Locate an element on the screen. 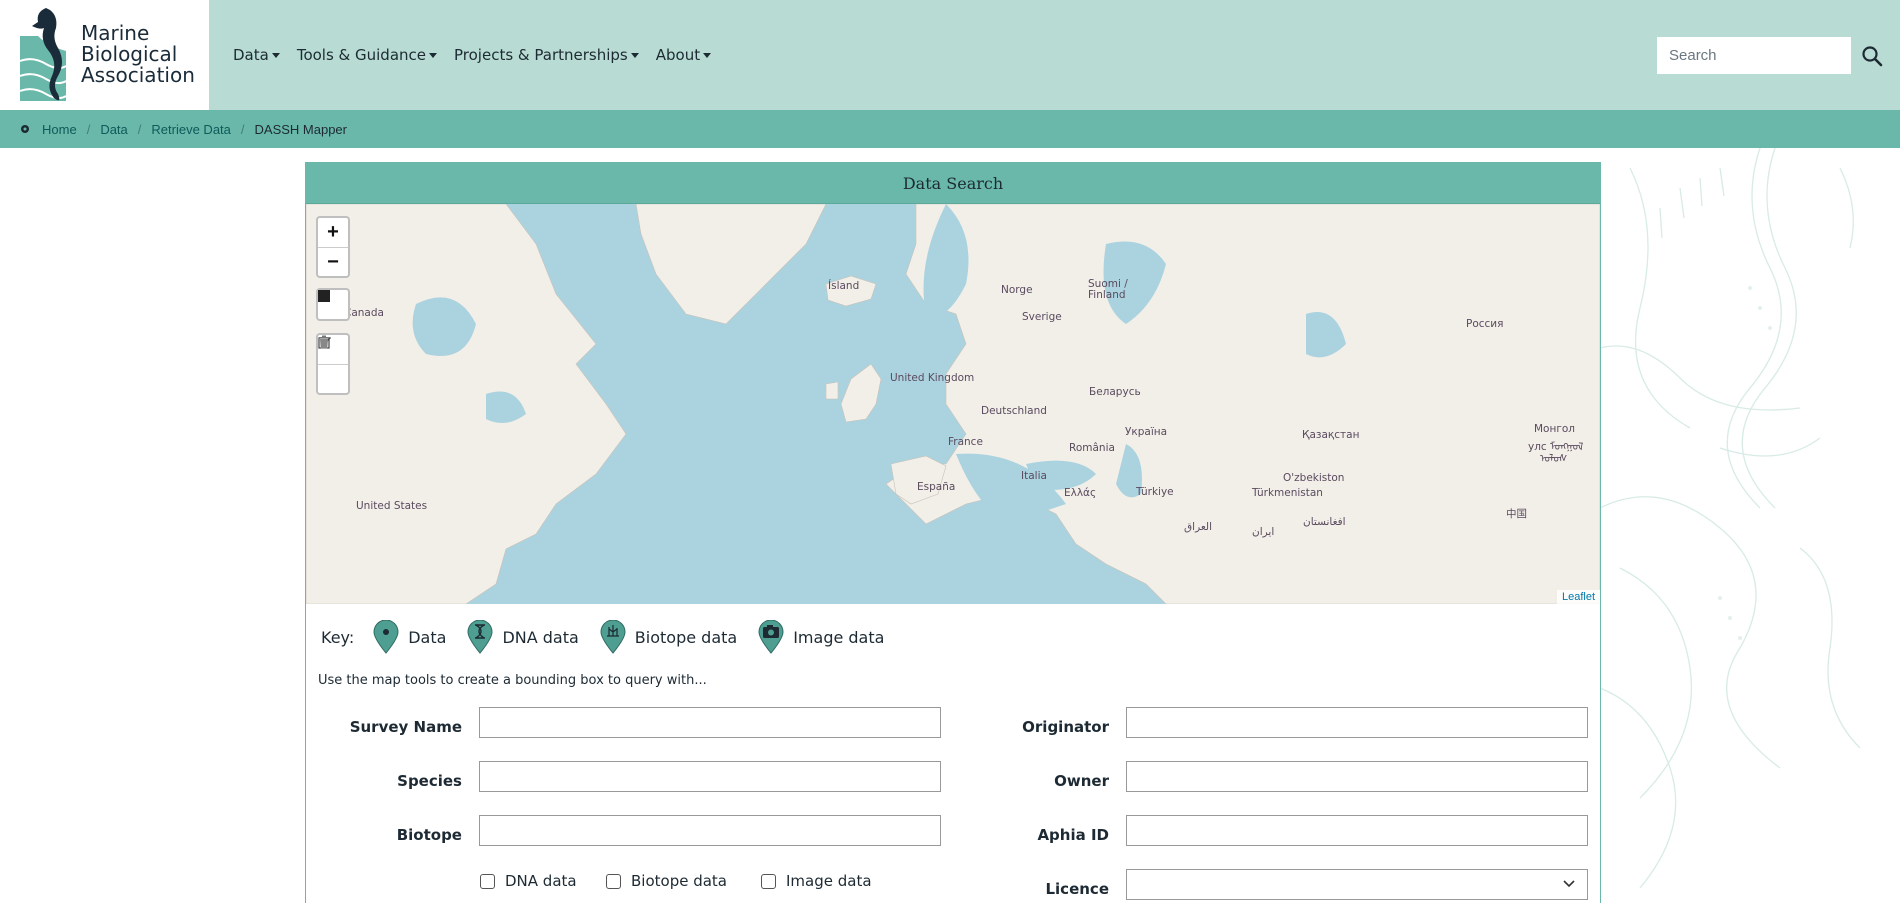 The height and width of the screenshot is (903, 1900). nav-item-data: Data is located at coordinates (256, 55).